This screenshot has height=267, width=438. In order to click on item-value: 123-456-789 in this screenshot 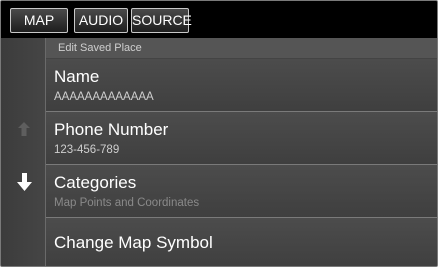, I will do `click(87, 150)`.